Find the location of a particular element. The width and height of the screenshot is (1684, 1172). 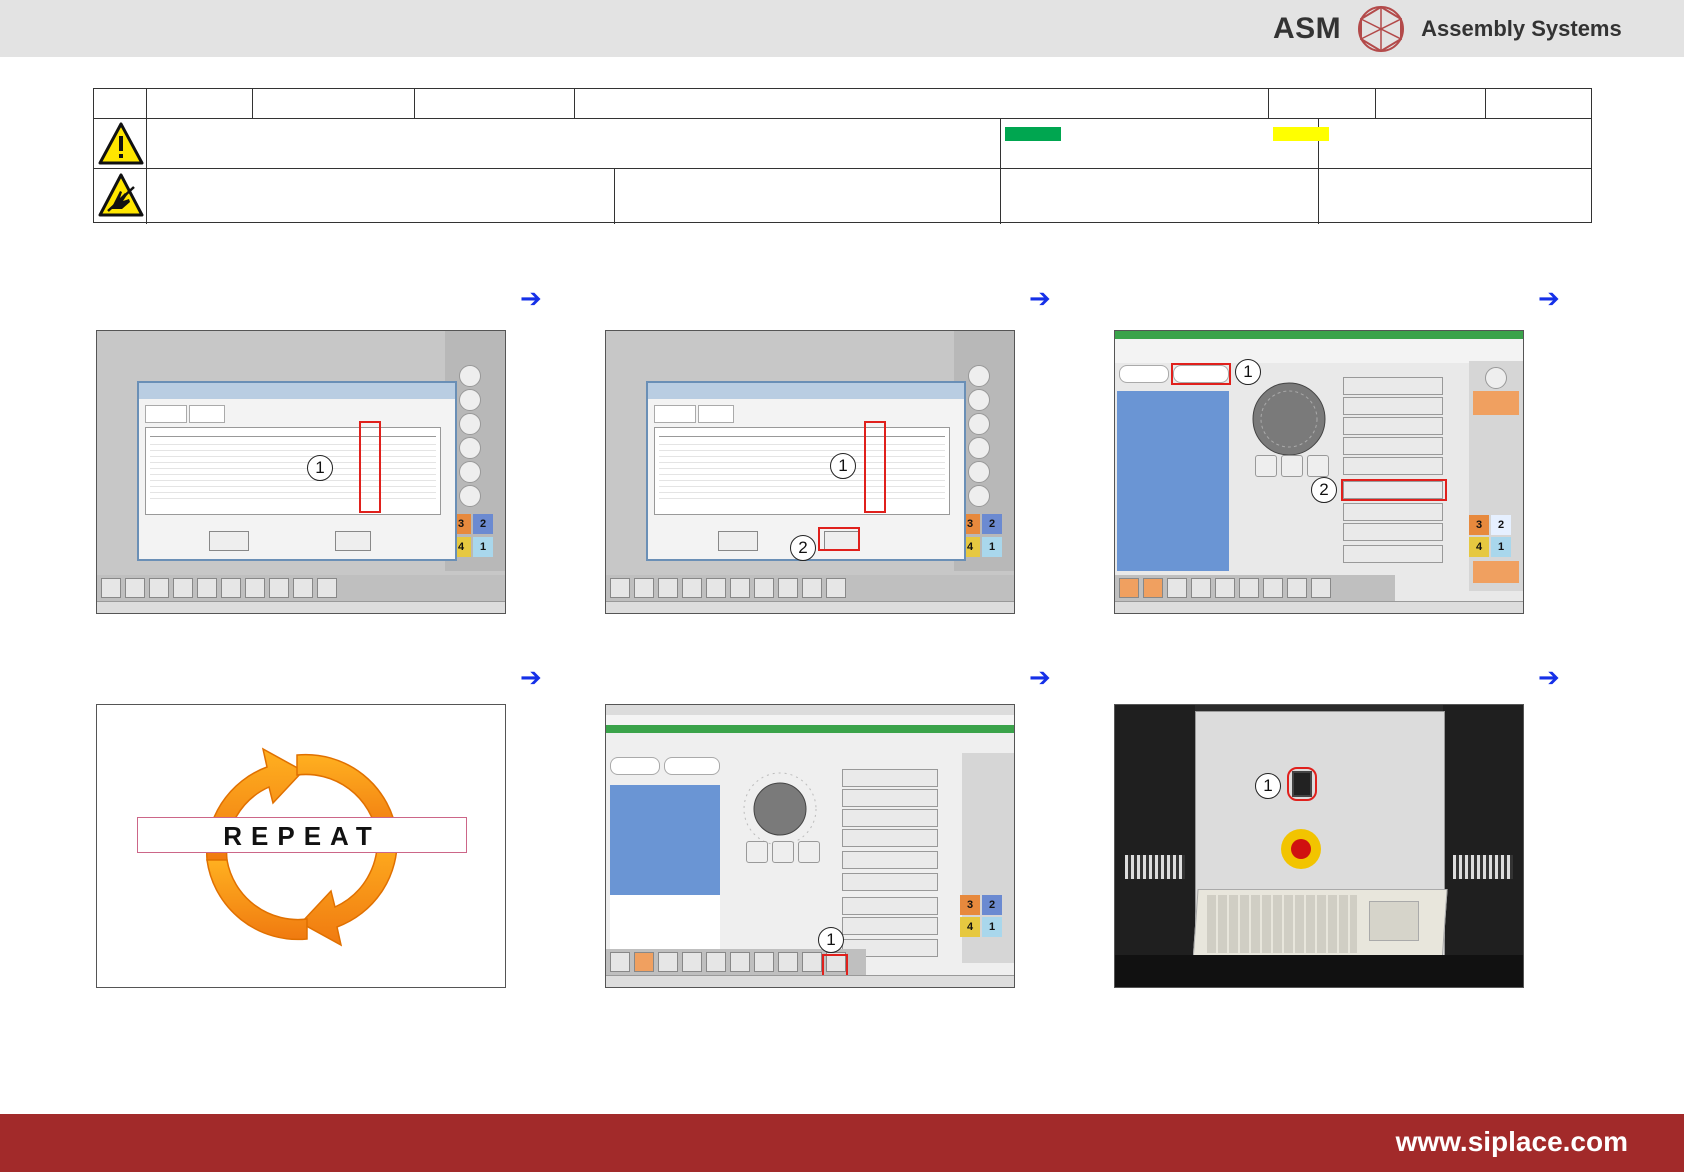

warning-triangle-icon is located at coordinates (121, 143).